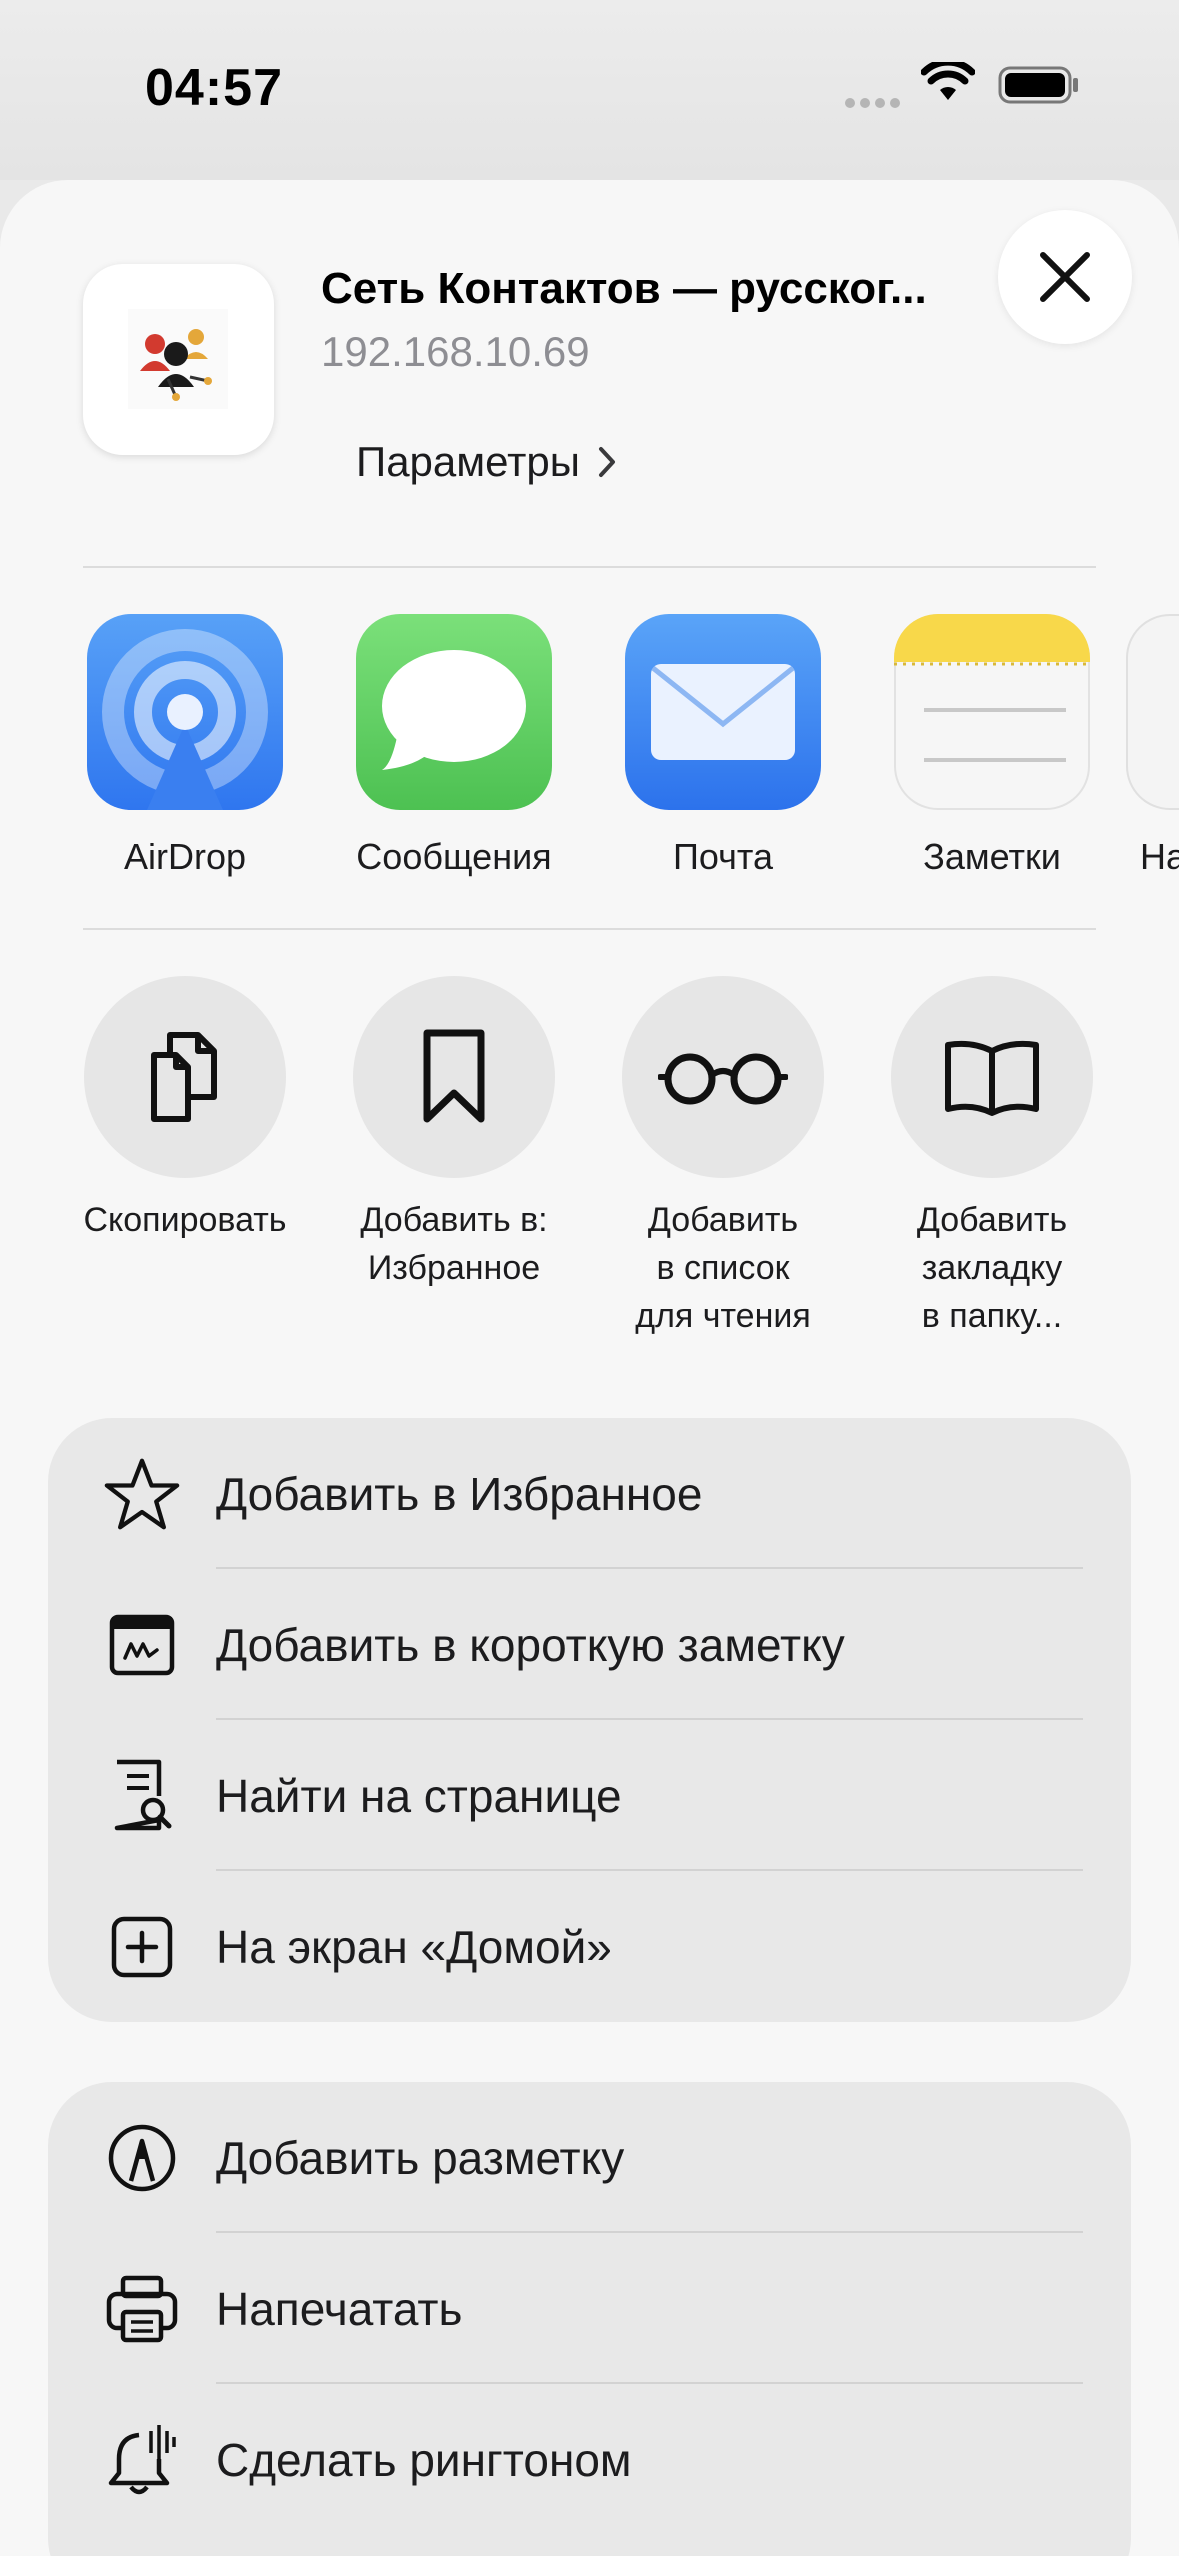 This screenshot has height=2556, width=1179. I want to click on menu-item-label: Добавить разметку, so click(420, 2157).